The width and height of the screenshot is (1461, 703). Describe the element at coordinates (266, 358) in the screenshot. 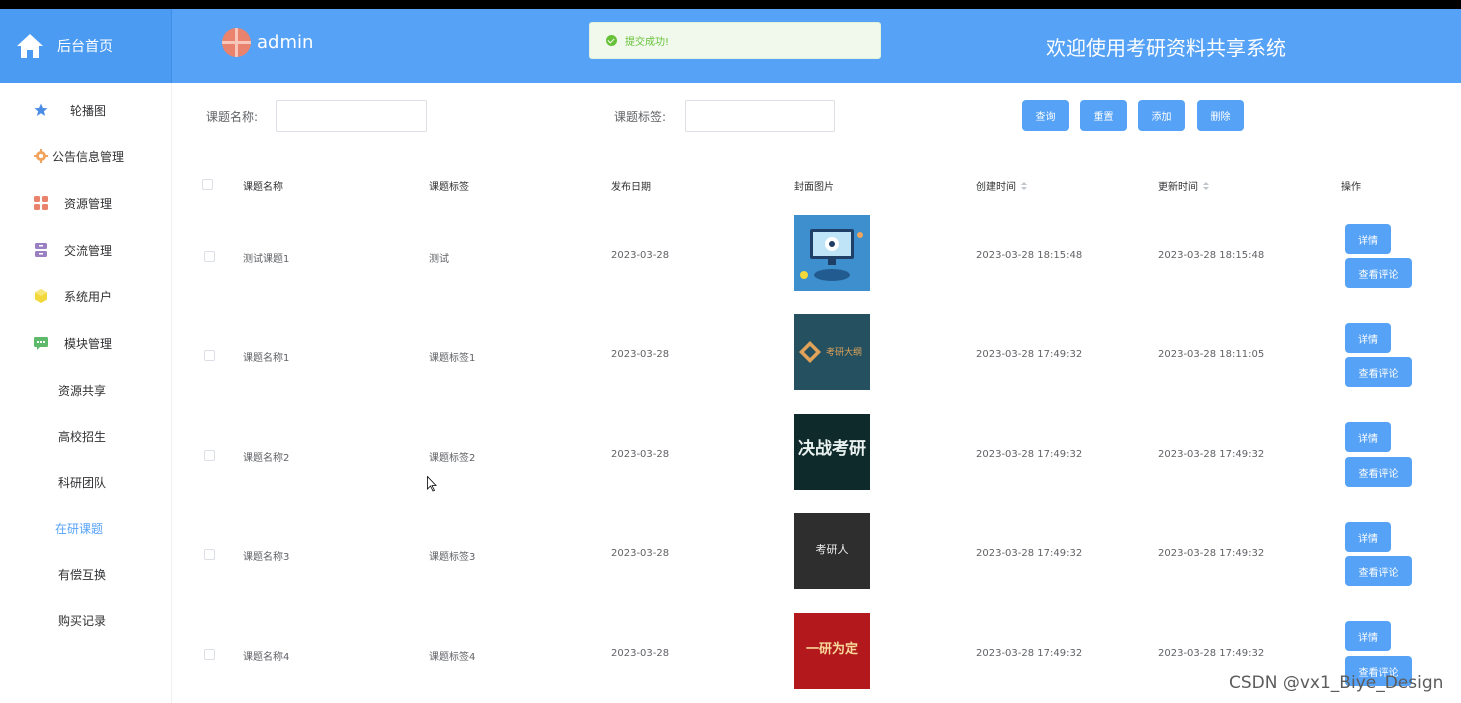

I see `cell-name: 课题名称1` at that location.